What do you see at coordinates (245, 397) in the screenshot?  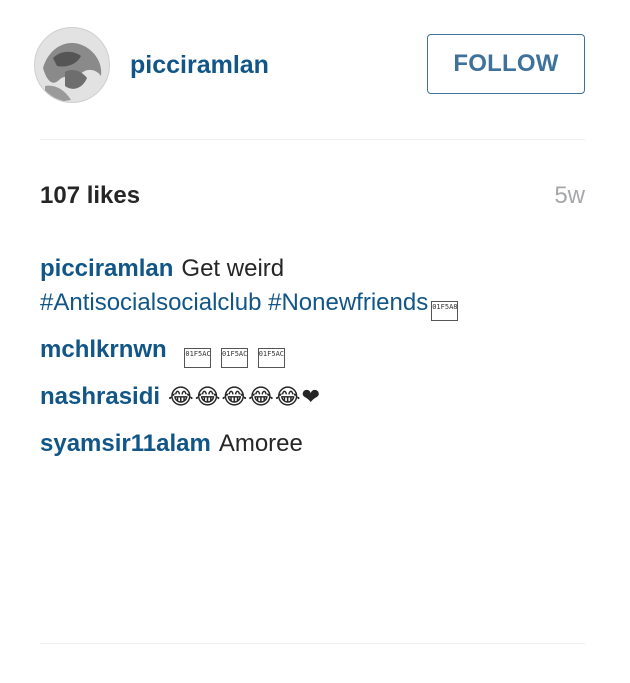 I see `comment-text: 😂😂😂😂😂❤` at bounding box center [245, 397].